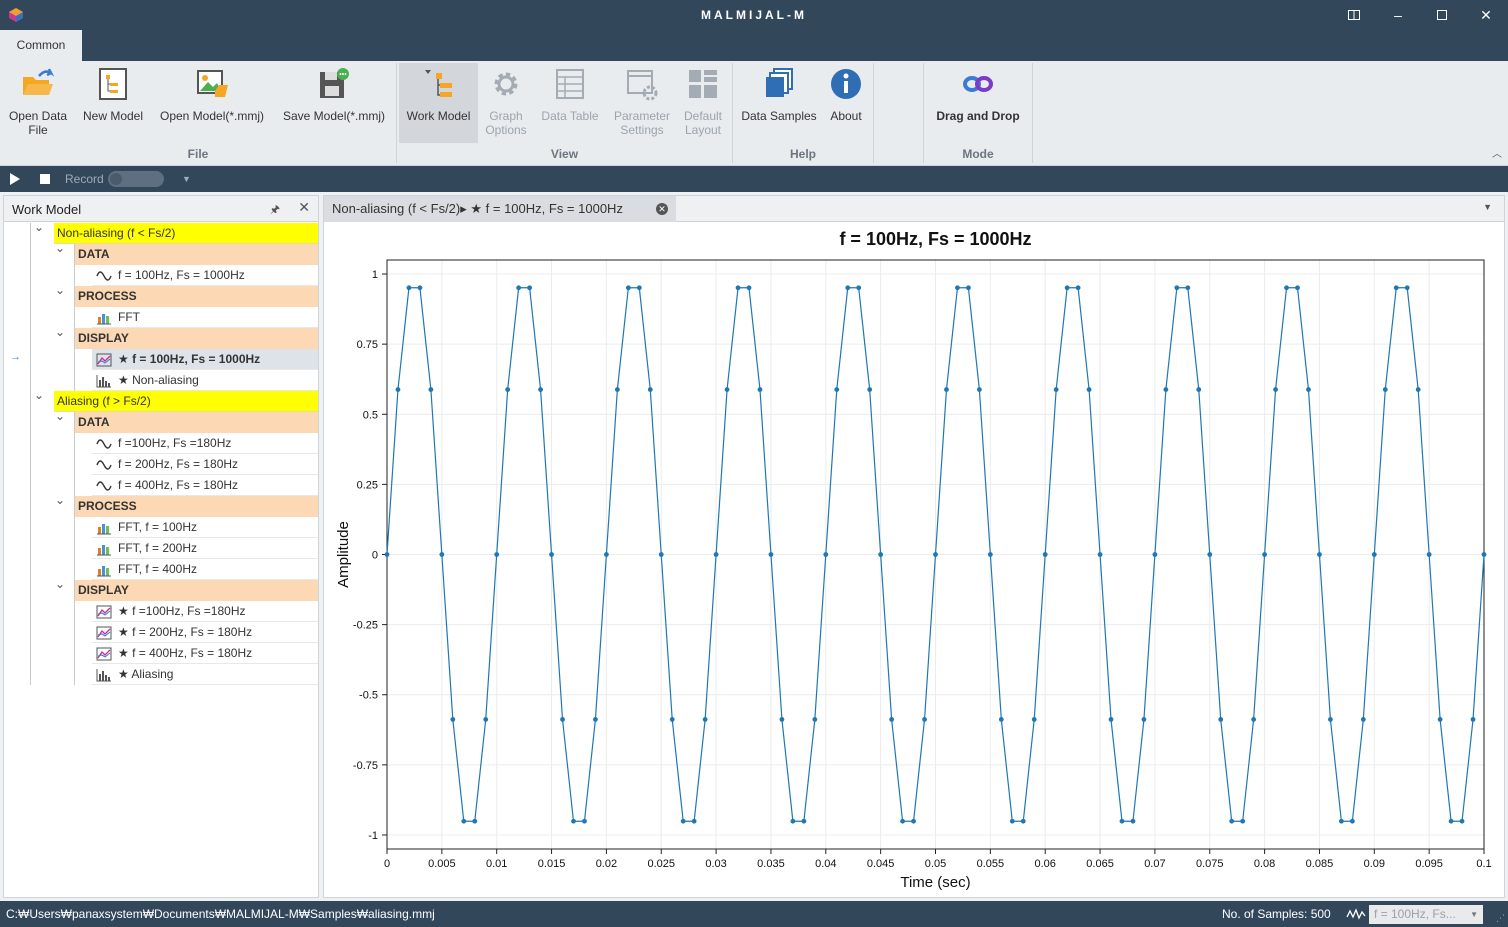 The width and height of the screenshot is (1508, 927). I want to click on minimize-button: –, so click(1398, 15).